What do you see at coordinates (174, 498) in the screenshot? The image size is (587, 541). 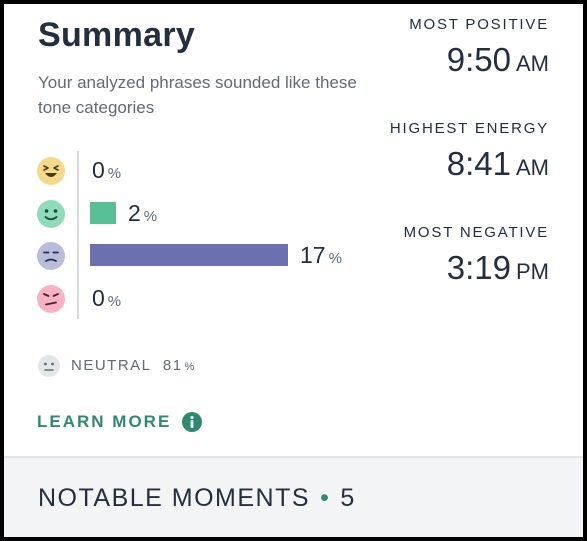 I see `notable-moments-label: NOTABLE MOMENTS` at bounding box center [174, 498].